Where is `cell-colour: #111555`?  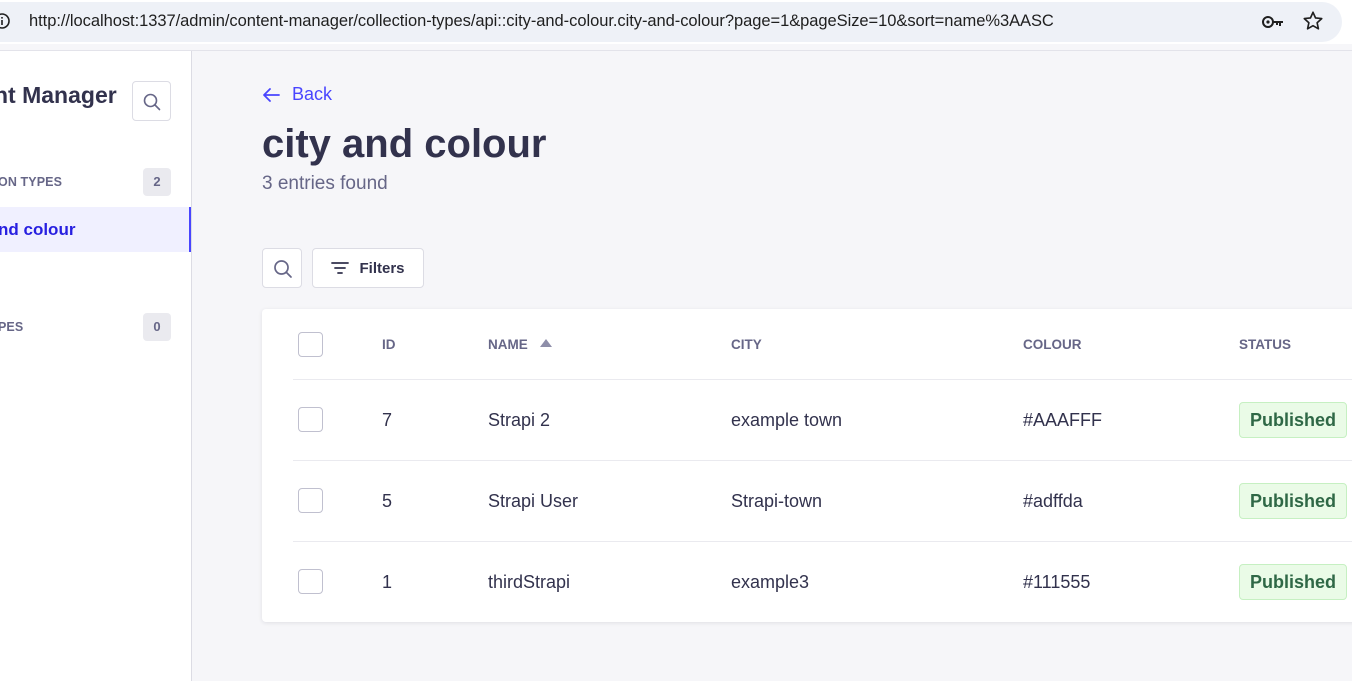 cell-colour: #111555 is located at coordinates (1057, 582).